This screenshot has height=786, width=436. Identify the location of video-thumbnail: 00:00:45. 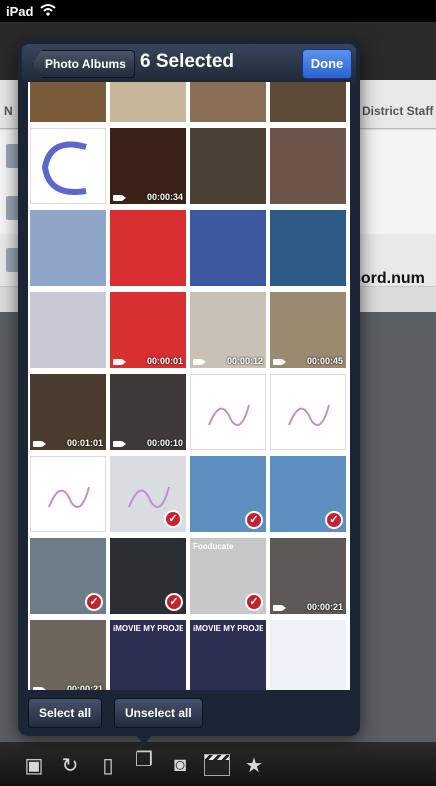
(308, 330).